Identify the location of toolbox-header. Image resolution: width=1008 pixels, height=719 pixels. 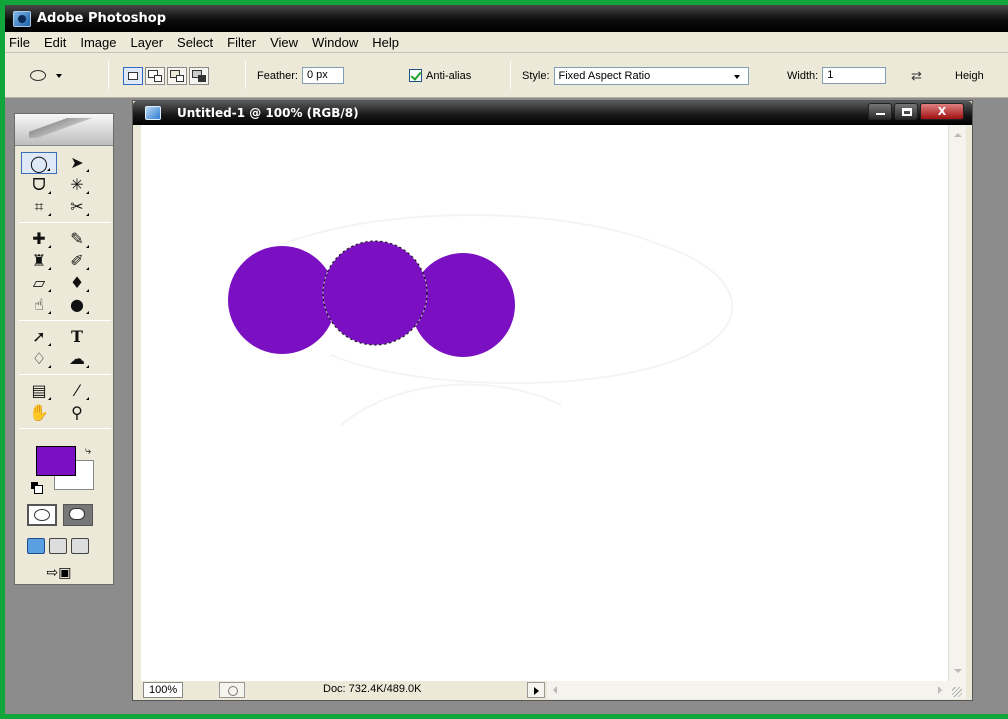
(64, 130).